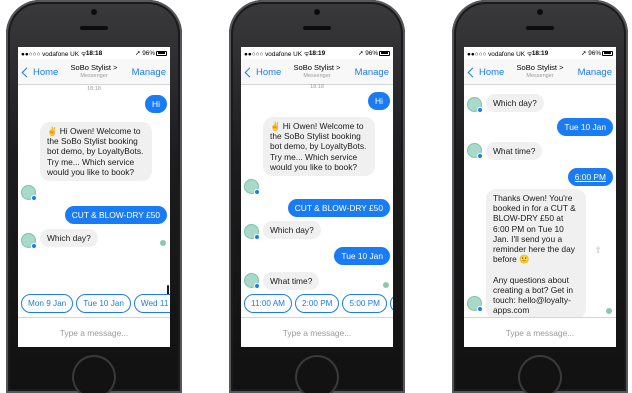  What do you see at coordinates (151, 303) in the screenshot?
I see `quick-reply-button: Wed 11 Jan` at bounding box center [151, 303].